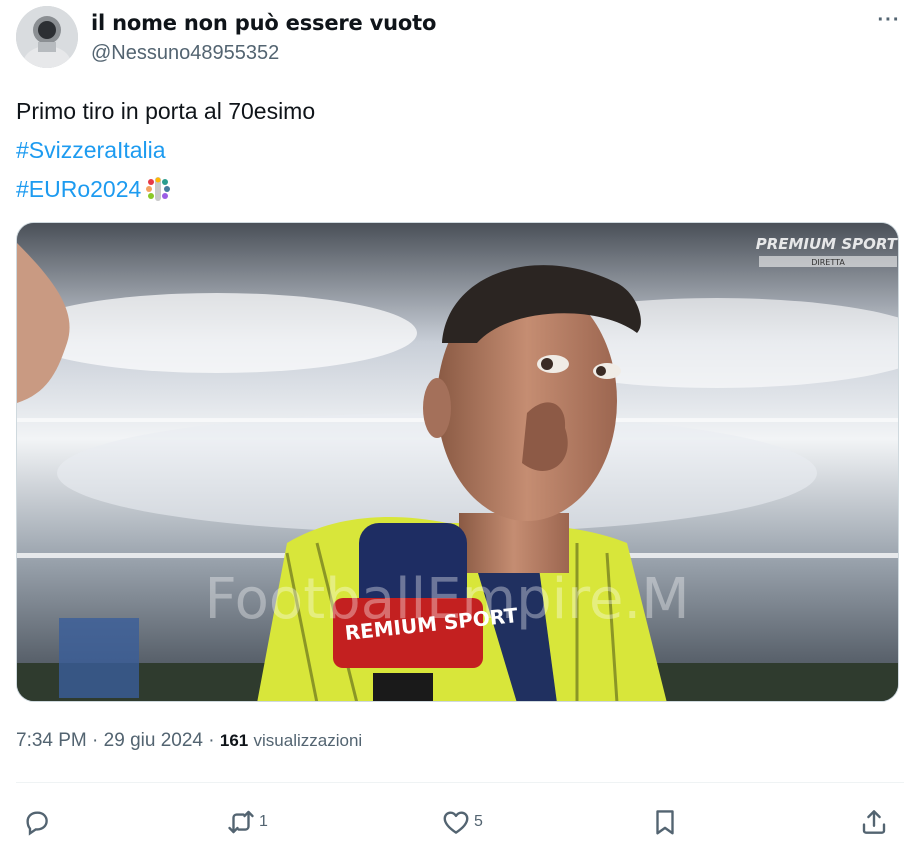 The image size is (920, 844). What do you see at coordinates (446, 599) in the screenshot?
I see `video-watermark: FootballEmpire.M` at bounding box center [446, 599].